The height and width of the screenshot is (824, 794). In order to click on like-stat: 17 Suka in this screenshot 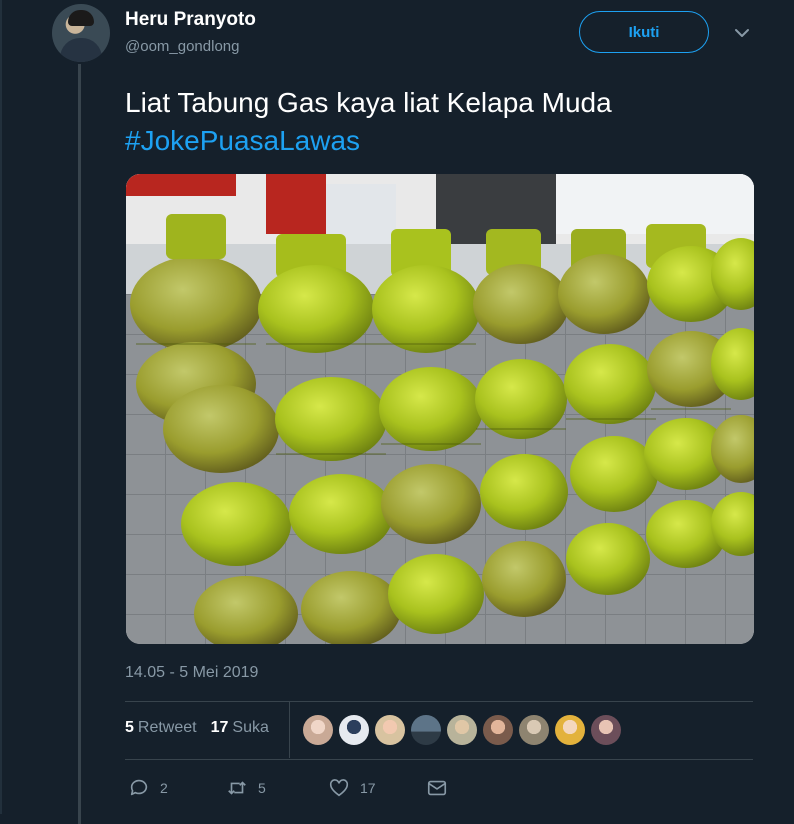, I will do `click(240, 728)`.